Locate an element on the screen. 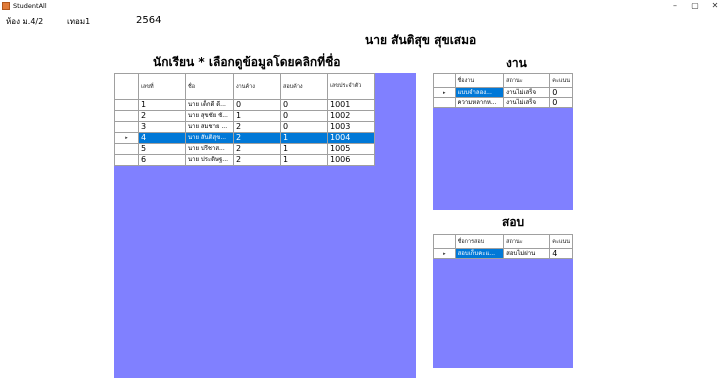 The image size is (728, 384). column-header-pending-exam: สอบค้าง is located at coordinates (304, 86).